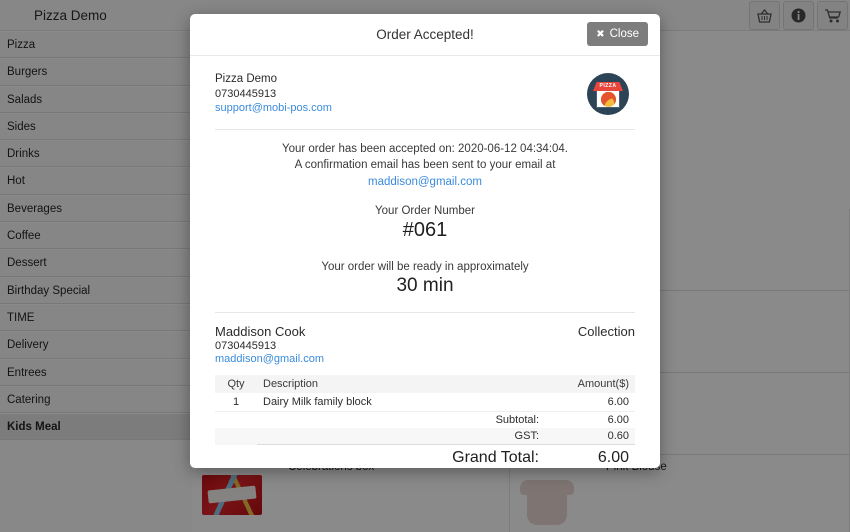 Image resolution: width=850 pixels, height=532 pixels. I want to click on order-number-value: #061, so click(425, 230).